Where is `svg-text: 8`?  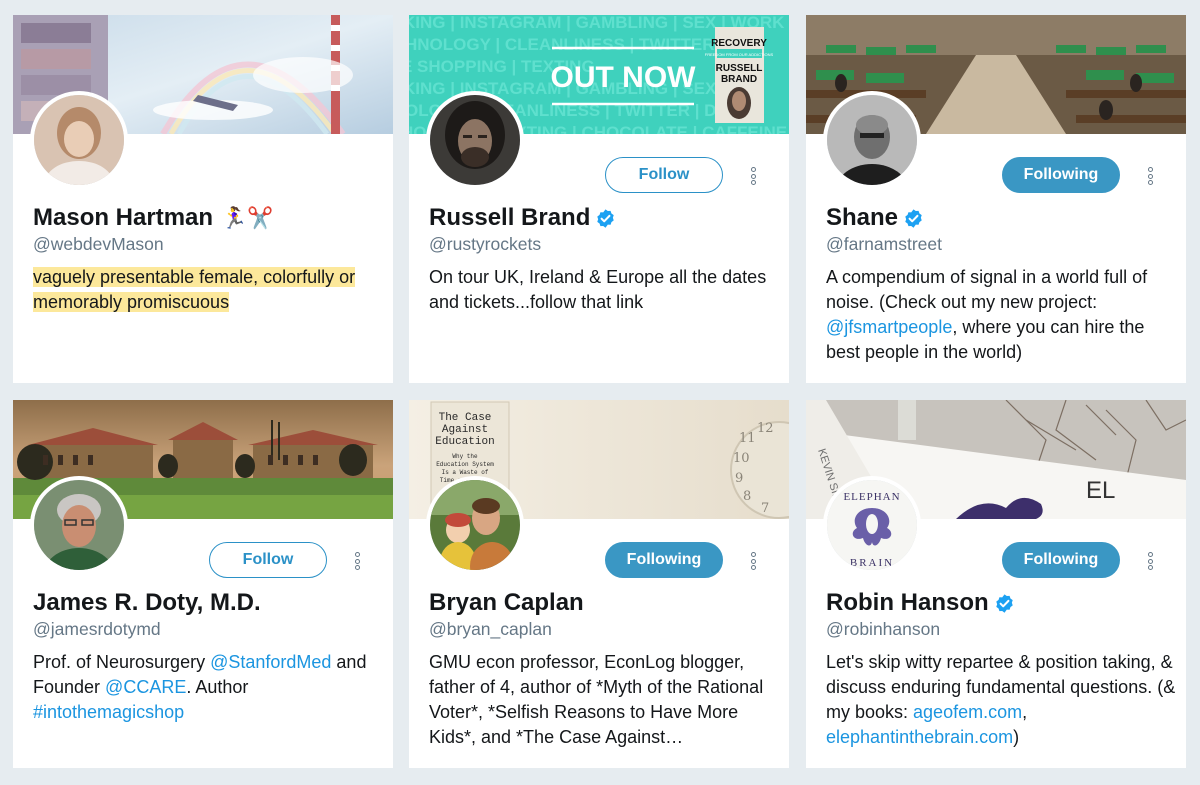
svg-text: 8 is located at coordinates (747, 496).